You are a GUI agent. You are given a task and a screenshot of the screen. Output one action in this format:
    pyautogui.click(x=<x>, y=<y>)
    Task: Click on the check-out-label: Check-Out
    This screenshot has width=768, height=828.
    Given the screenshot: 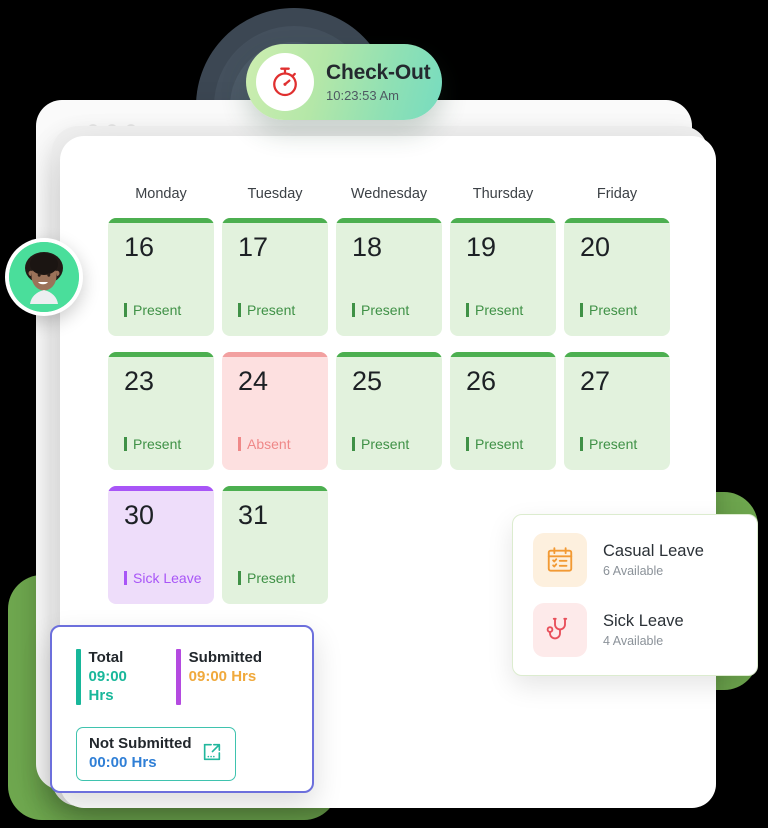 What is the action you would take?
    pyautogui.click(x=378, y=73)
    